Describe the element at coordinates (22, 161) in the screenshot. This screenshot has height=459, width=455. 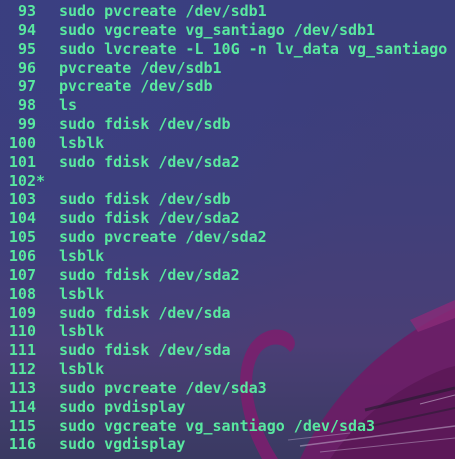
I see `history-number: 101` at that location.